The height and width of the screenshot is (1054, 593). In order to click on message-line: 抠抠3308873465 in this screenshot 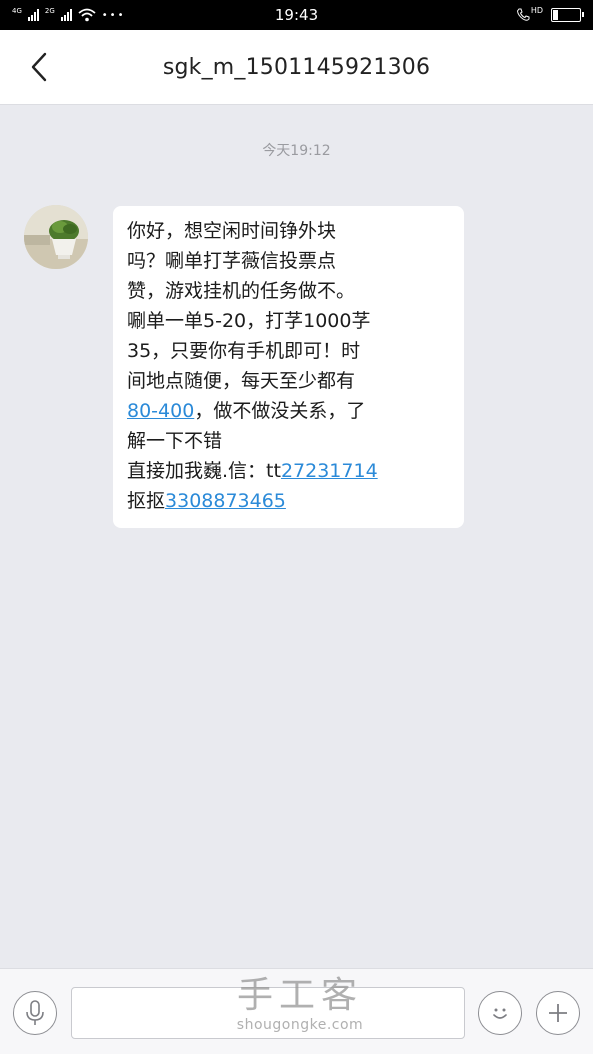, I will do `click(288, 501)`.